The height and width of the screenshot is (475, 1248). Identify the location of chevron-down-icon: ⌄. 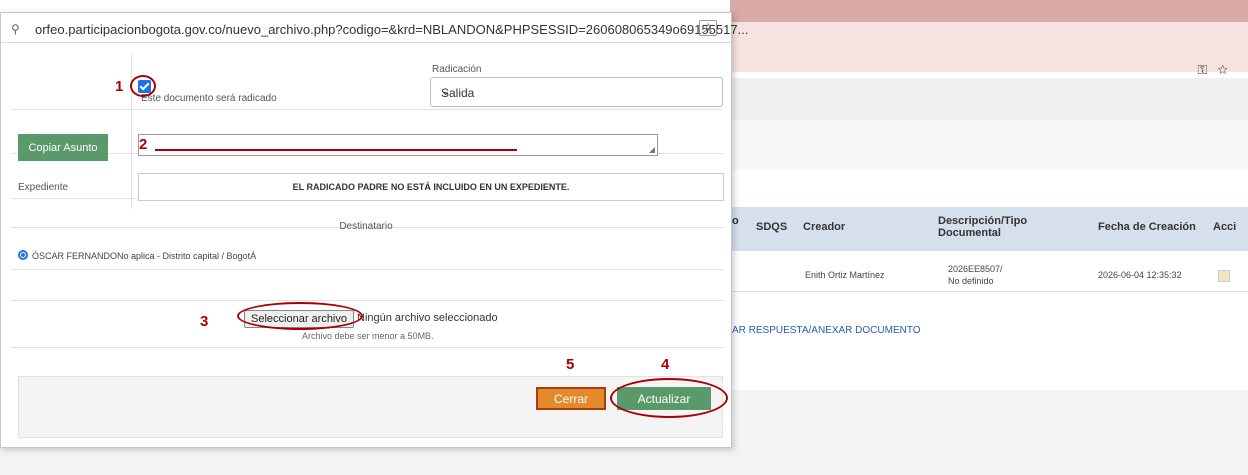
(446, 92).